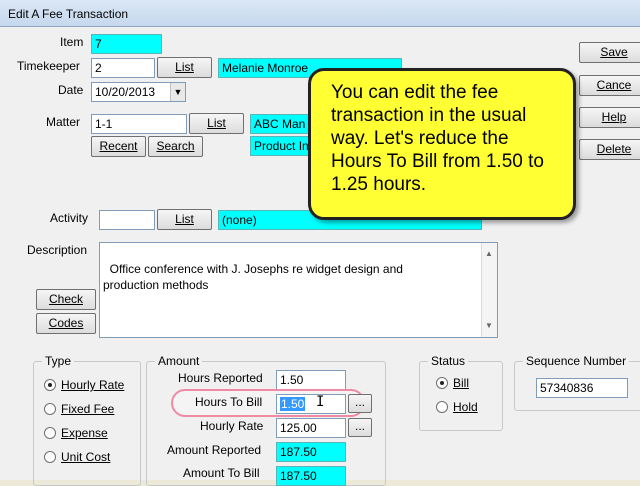 The image size is (640, 486). I want to click on type-expense-radio, so click(50, 433).